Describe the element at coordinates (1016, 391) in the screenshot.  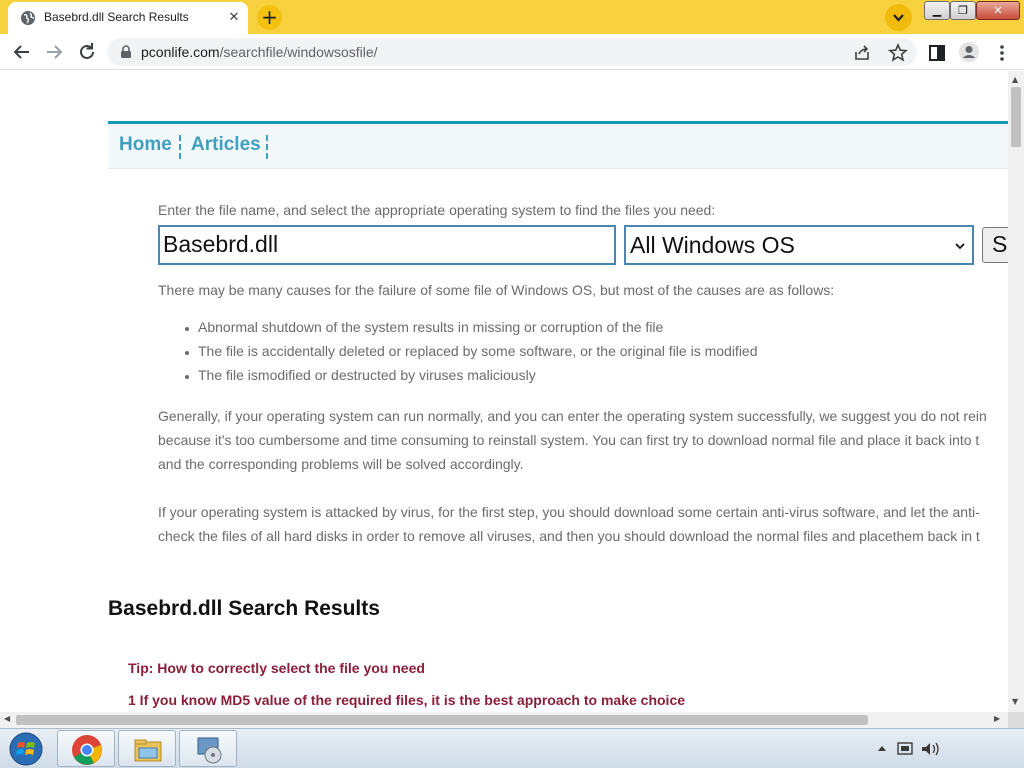
I see `vertical-scrollbar: ▲ ▼` at that location.